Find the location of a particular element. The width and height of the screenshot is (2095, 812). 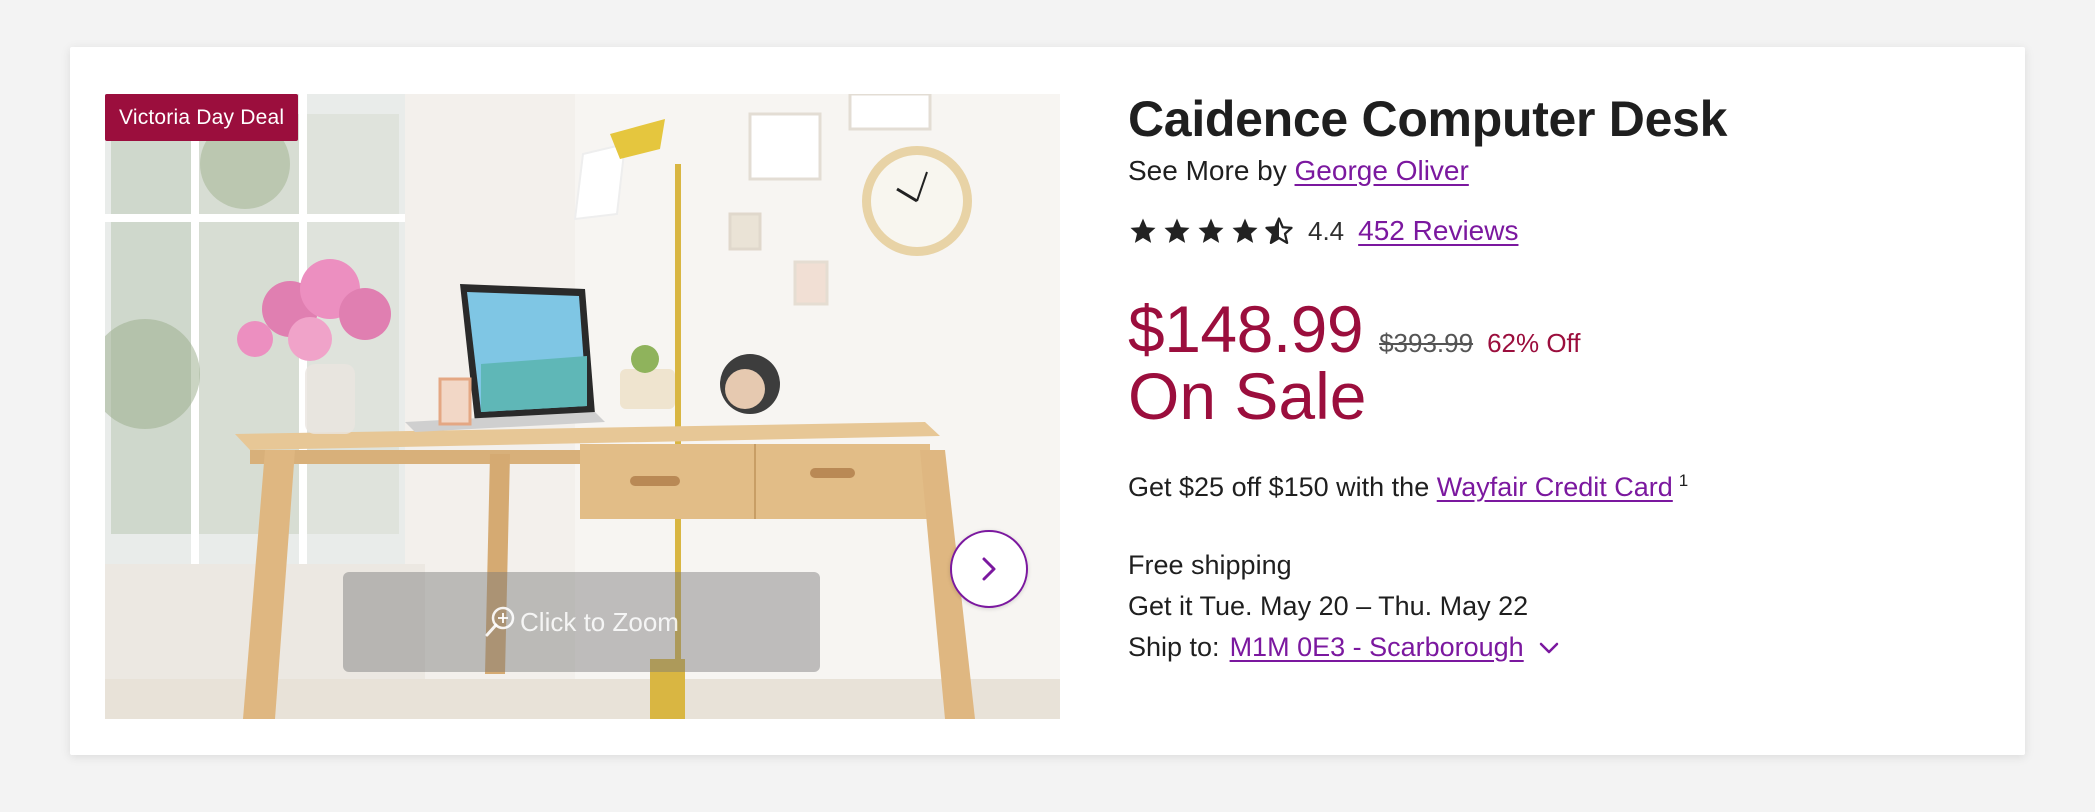

ship-to-label: Ship to: is located at coordinates (1174, 647).